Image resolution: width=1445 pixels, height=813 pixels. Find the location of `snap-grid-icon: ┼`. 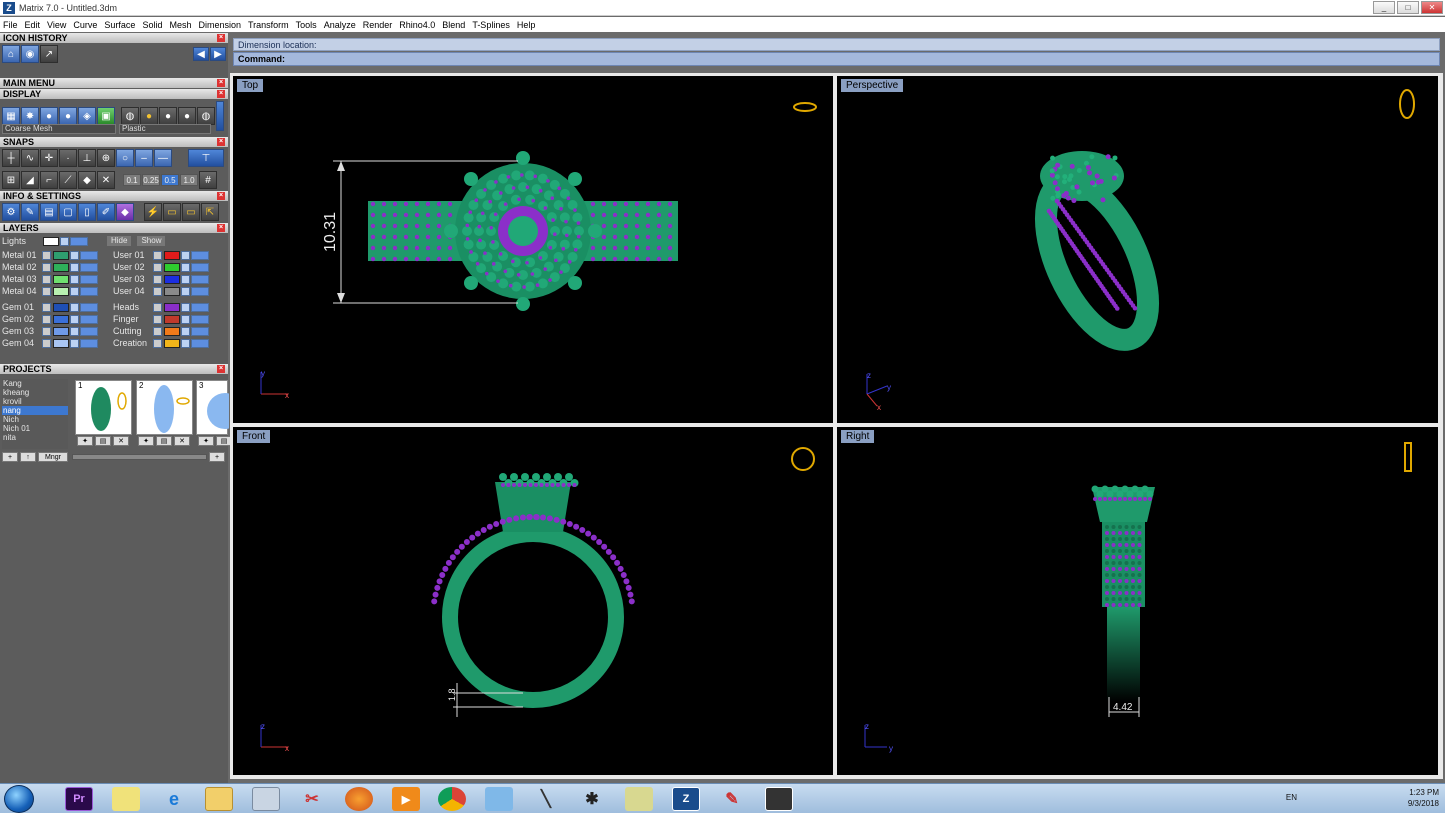

snap-grid-icon: ┼ is located at coordinates (11, 158).